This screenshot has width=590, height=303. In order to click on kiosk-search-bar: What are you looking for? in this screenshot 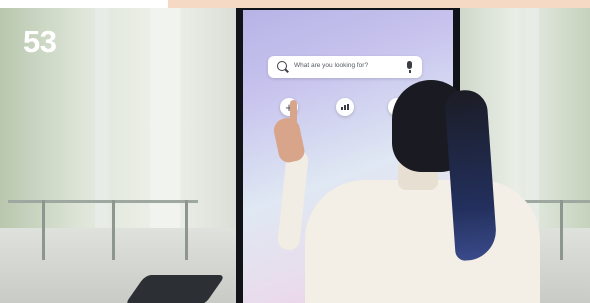, I will do `click(345, 67)`.